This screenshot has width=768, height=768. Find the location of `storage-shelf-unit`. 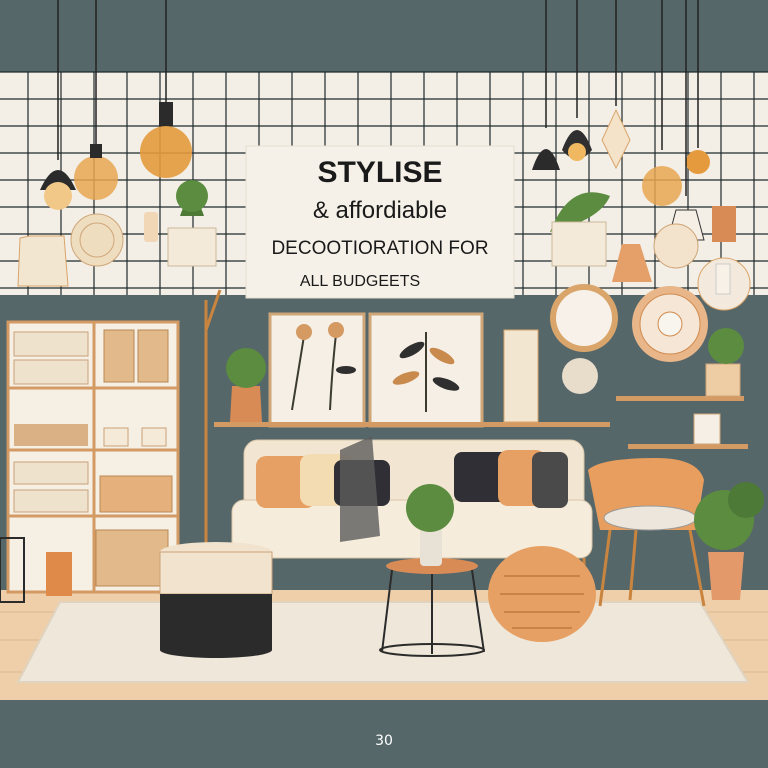

storage-shelf-unit is located at coordinates (93, 458).